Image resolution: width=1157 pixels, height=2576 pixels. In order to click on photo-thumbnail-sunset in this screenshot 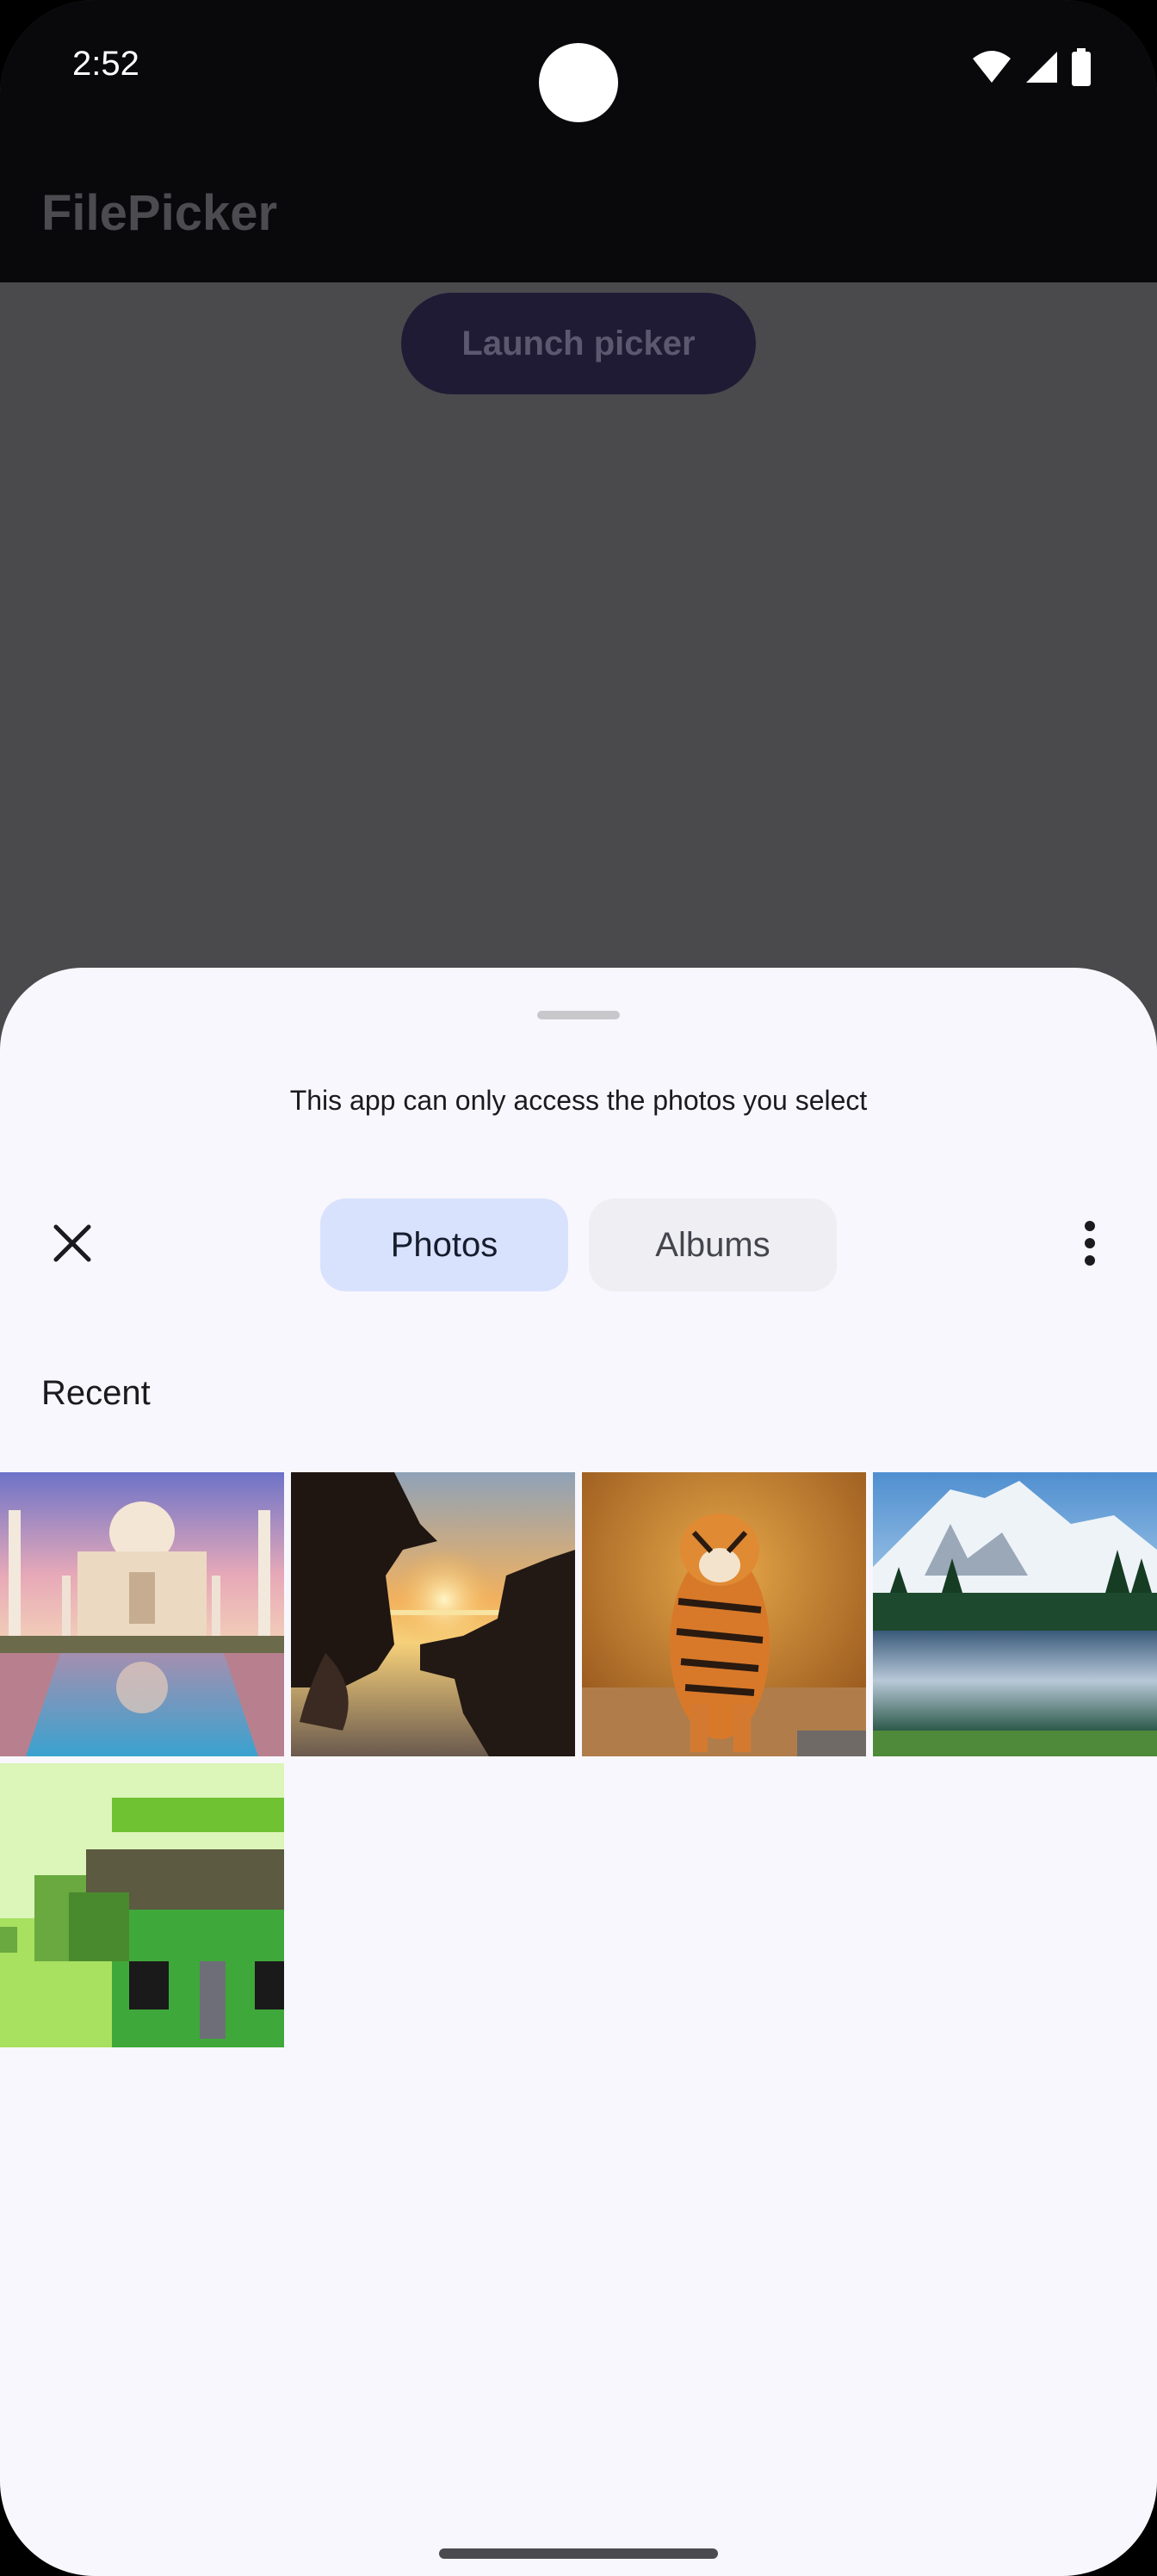, I will do `click(433, 1614)`.